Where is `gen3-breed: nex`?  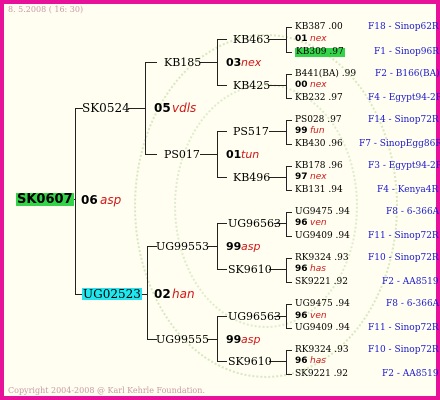
gen3-breed: nex is located at coordinates (251, 62).